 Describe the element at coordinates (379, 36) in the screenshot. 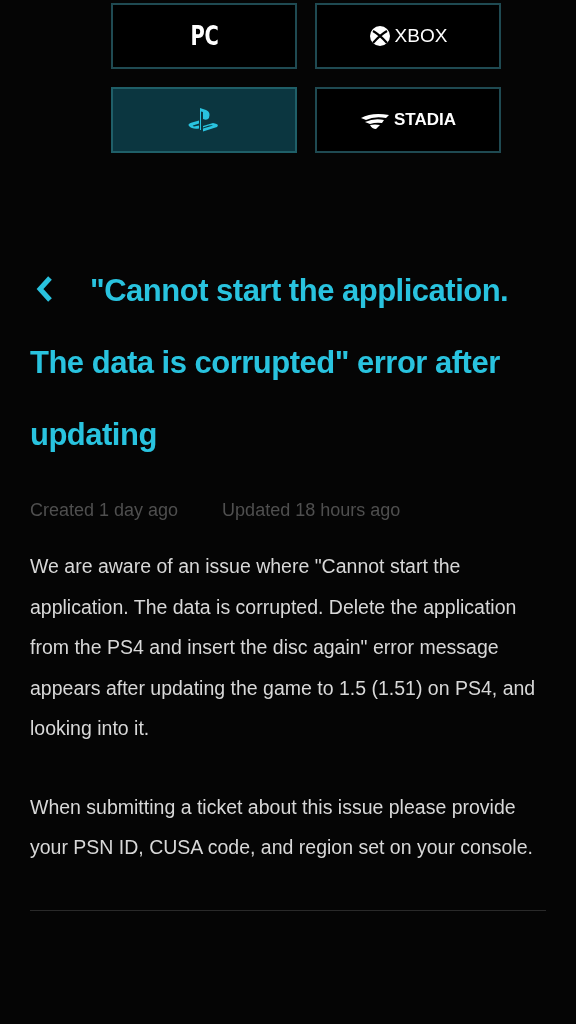

I see `sphere-icon` at that location.